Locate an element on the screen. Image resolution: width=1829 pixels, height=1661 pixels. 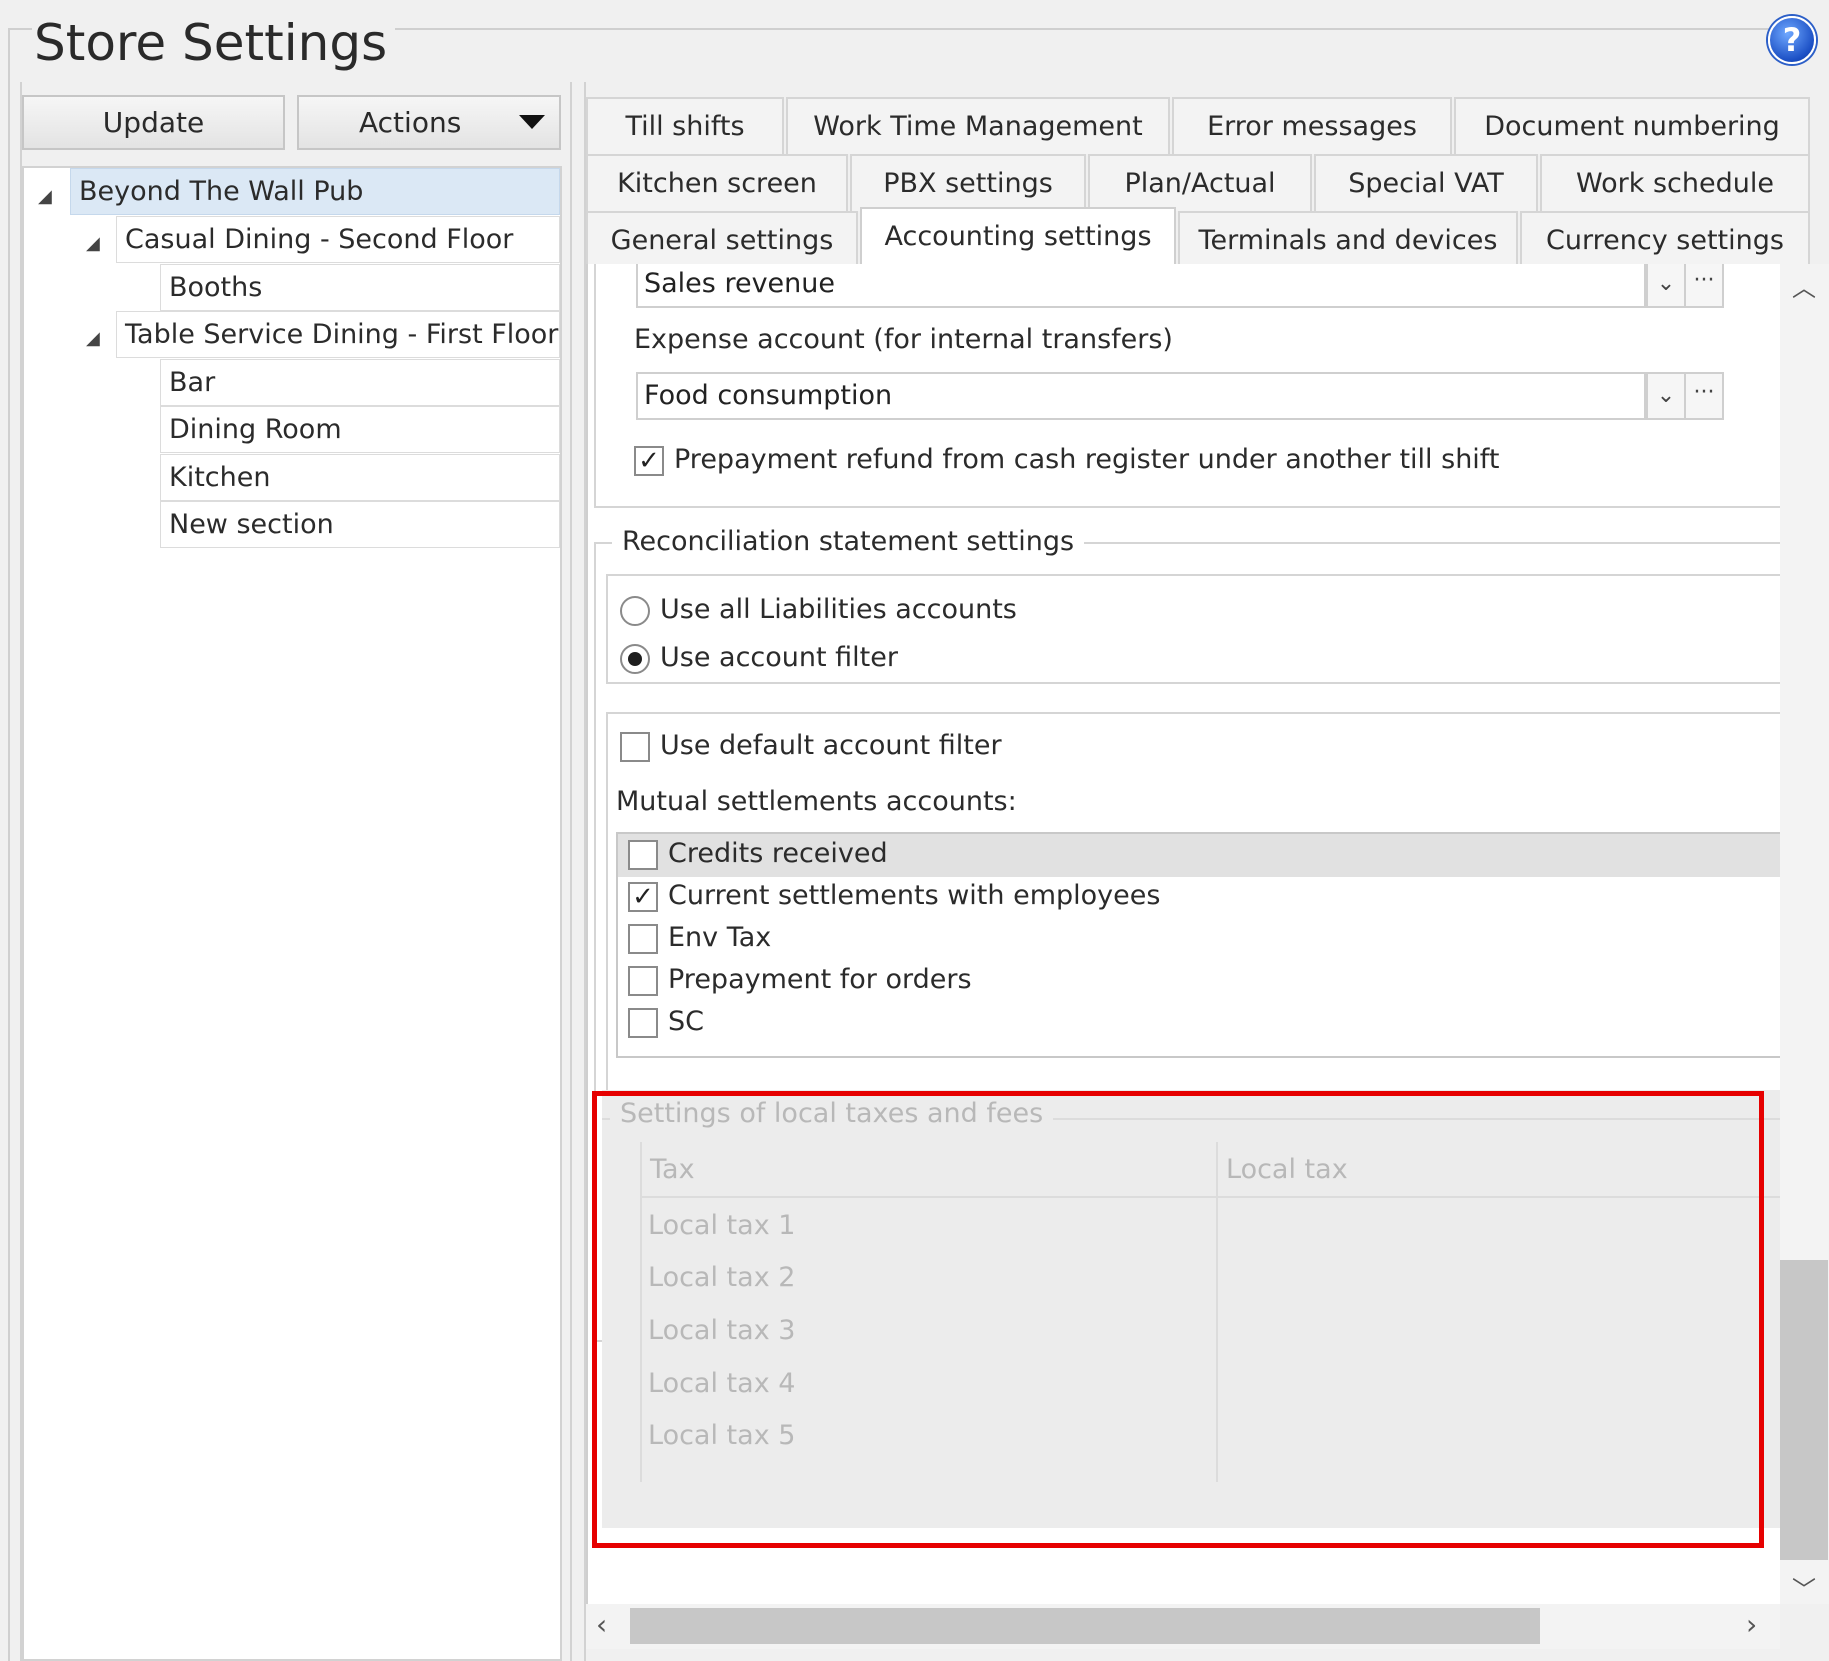
tree-node-section: New section is located at coordinates (360, 524).